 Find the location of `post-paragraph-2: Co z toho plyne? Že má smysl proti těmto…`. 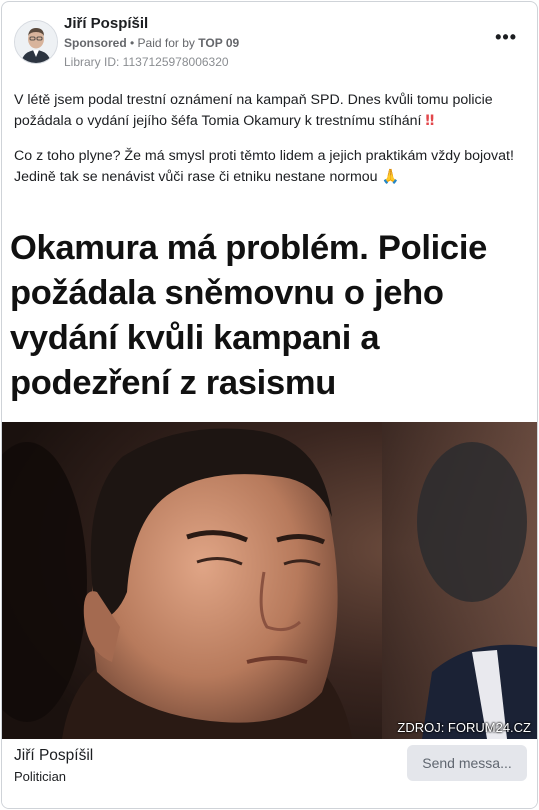

post-paragraph-2: Co z toho plyne? Že má smysl proti těmto… is located at coordinates (270, 167).